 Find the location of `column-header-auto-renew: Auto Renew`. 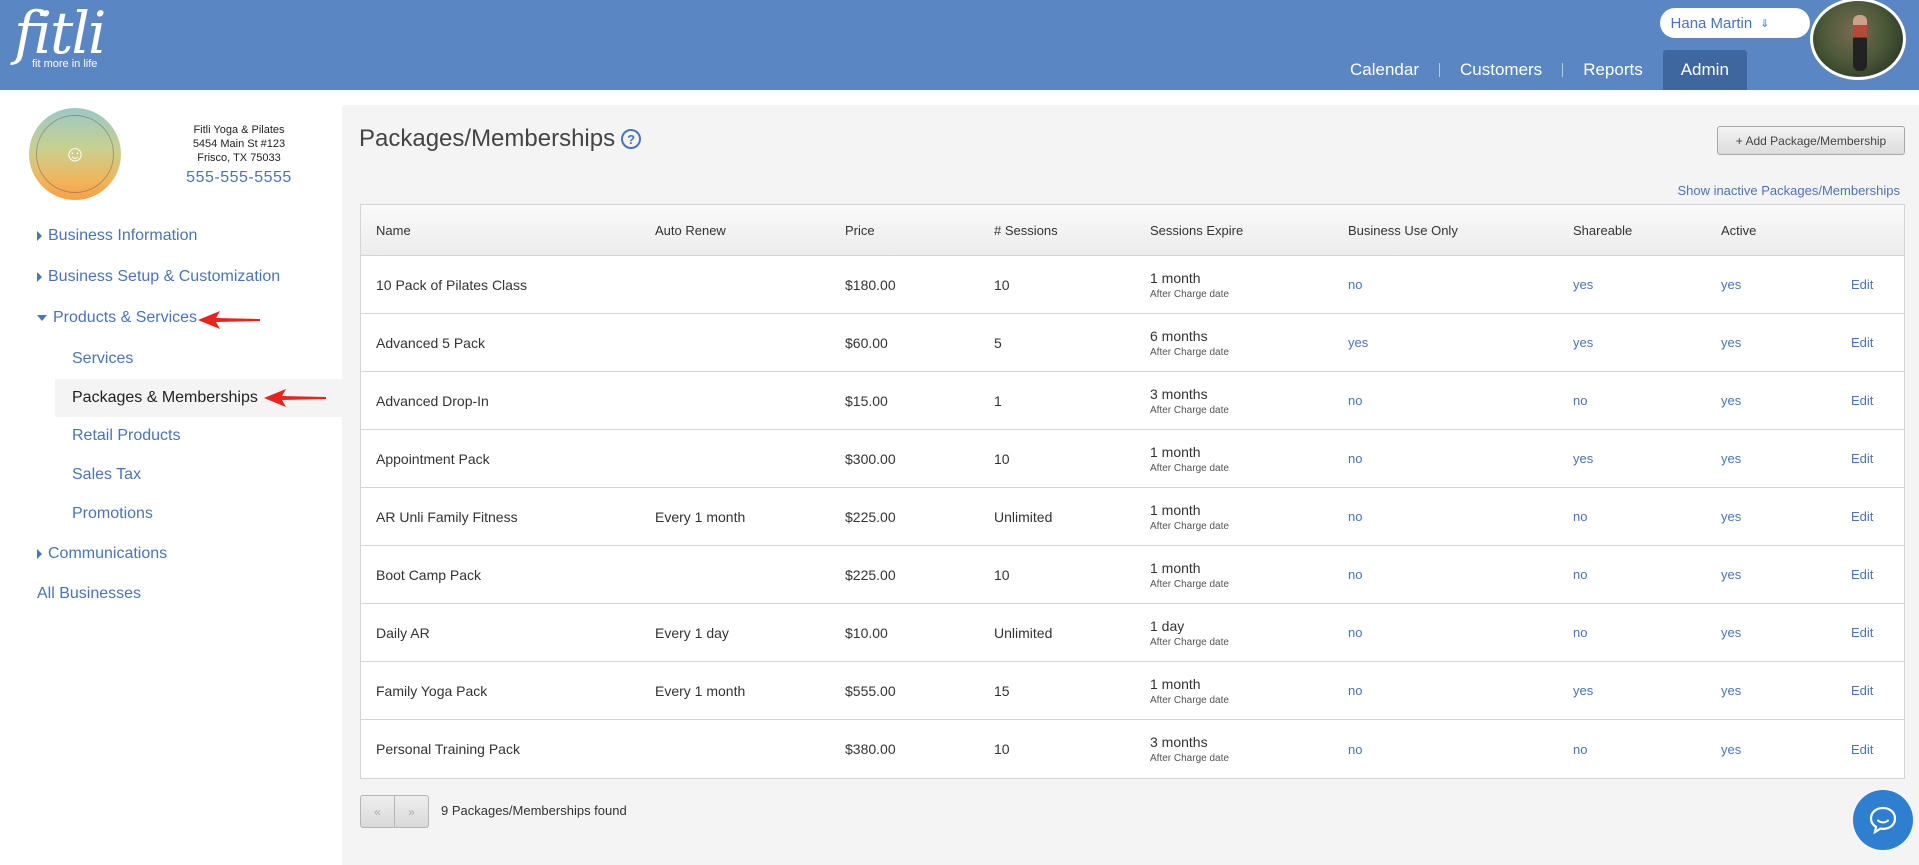

column-header-auto-renew: Auto Renew is located at coordinates (745, 230).